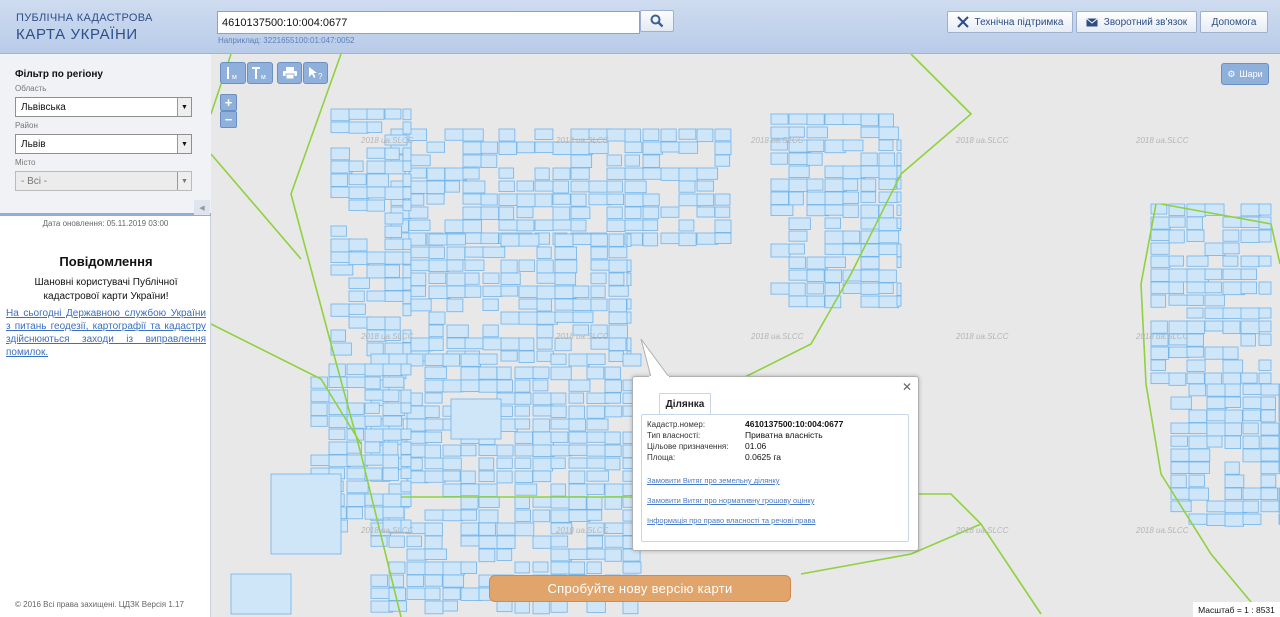 Image resolution: width=1280 pixels, height=617 pixels. I want to click on zoom-out-button: −, so click(228, 119).